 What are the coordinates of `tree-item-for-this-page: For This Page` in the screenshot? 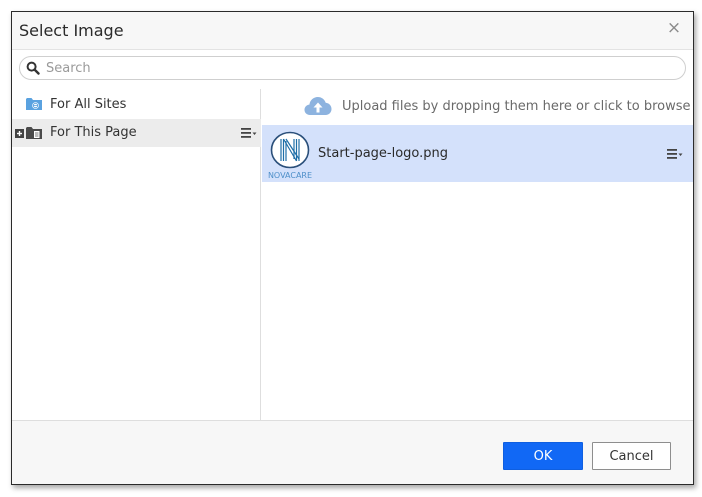 It's located at (136, 133).